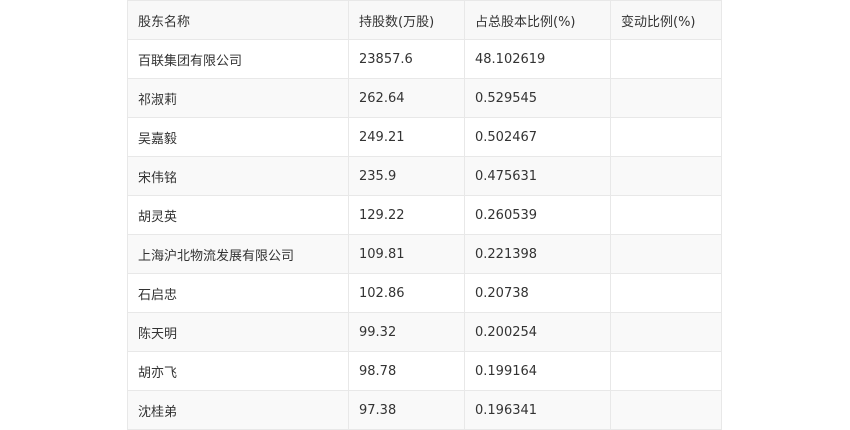 This screenshot has height=430, width=850. I want to click on cell-share-ratio: 48.102619, so click(537, 59).